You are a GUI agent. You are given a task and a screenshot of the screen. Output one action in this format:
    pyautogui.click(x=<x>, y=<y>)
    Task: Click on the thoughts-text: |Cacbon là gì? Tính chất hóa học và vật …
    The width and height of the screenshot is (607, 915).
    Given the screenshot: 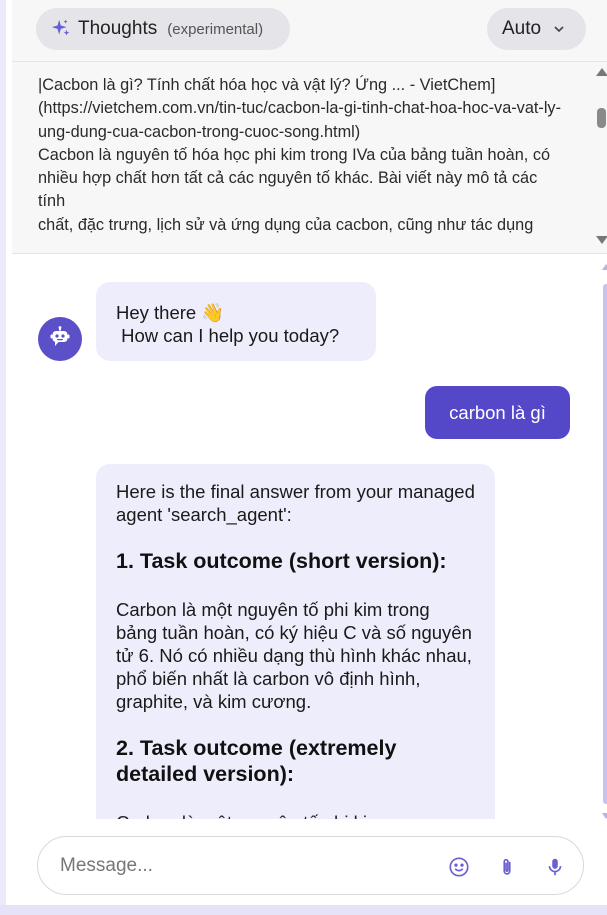 What is the action you would take?
    pyautogui.click(x=299, y=155)
    